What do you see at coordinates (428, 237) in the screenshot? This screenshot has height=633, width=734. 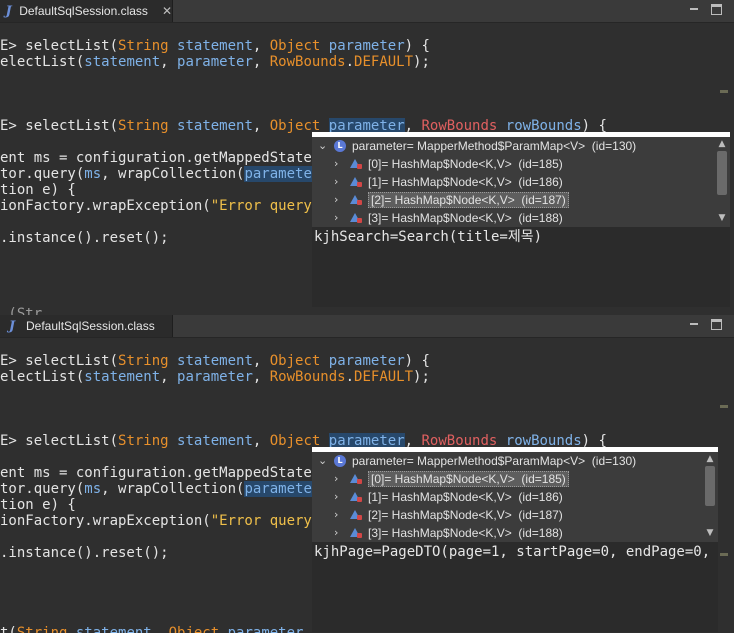 I see `detail-text: kjhSearch=Search(title=제목)` at bounding box center [428, 237].